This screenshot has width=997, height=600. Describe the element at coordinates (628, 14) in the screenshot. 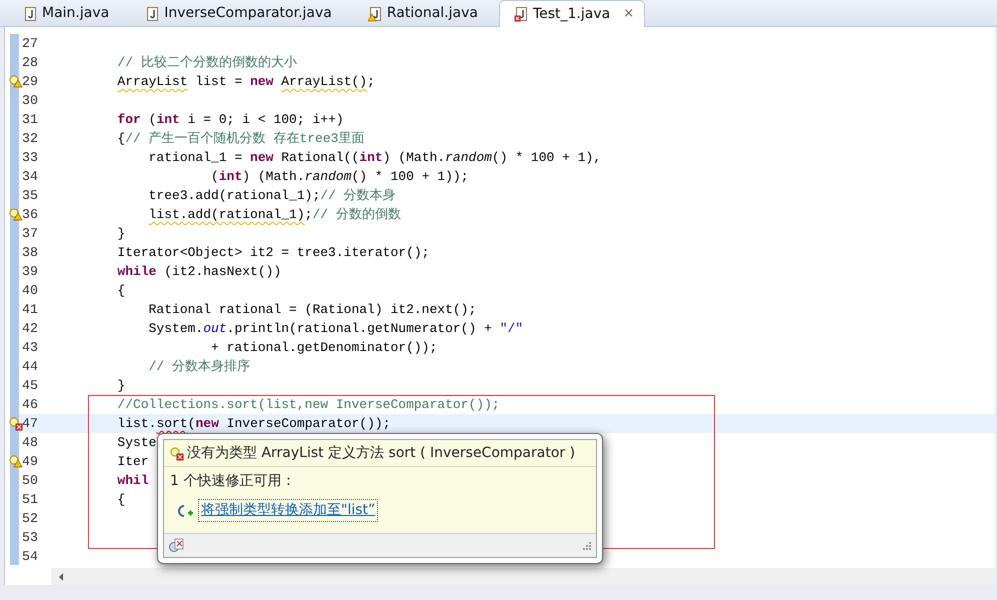

I see `close-icon: ⨯` at that location.